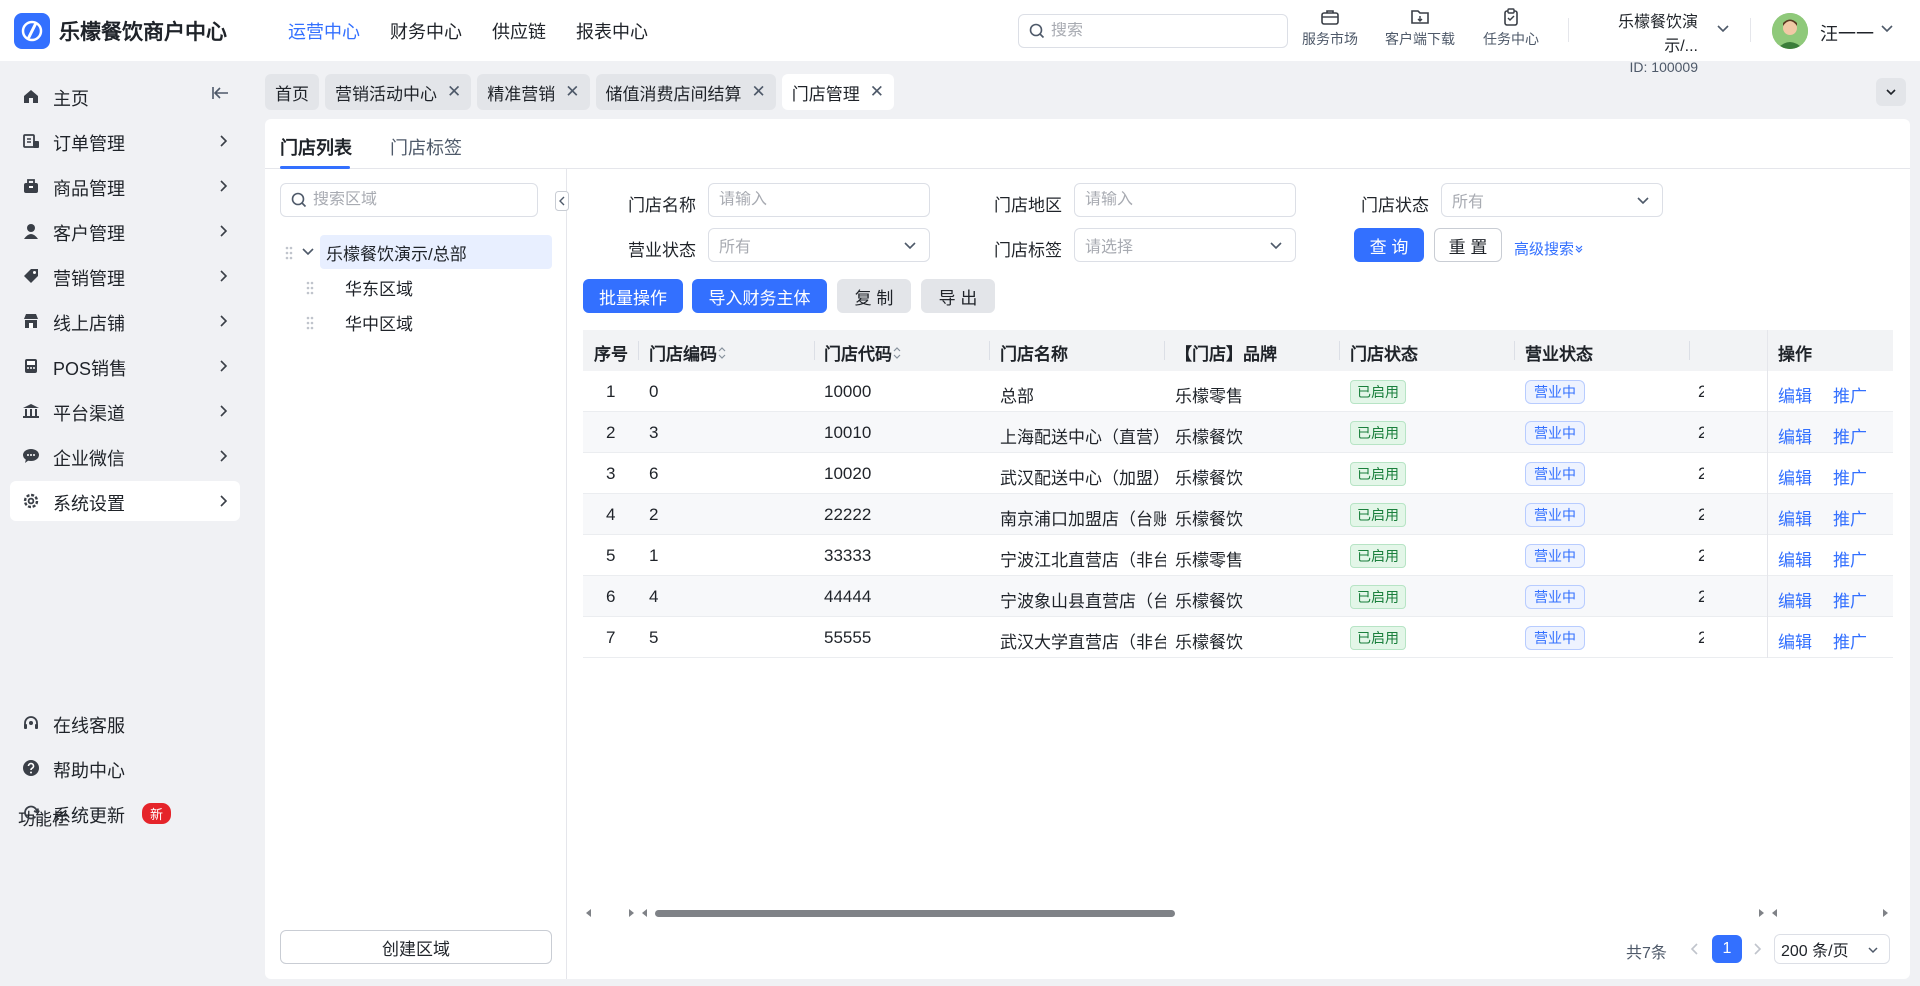 Image resolution: width=1920 pixels, height=986 pixels. What do you see at coordinates (759, 296) in the screenshot?
I see `import-finance-button: 导入财务主体` at bounding box center [759, 296].